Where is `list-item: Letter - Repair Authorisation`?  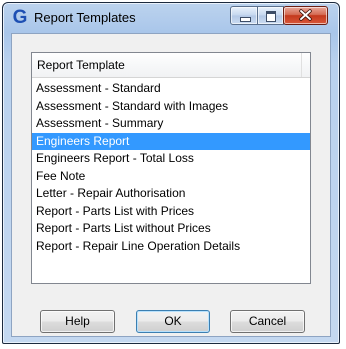
list-item: Letter - Repair Authorisation is located at coordinates (171, 194).